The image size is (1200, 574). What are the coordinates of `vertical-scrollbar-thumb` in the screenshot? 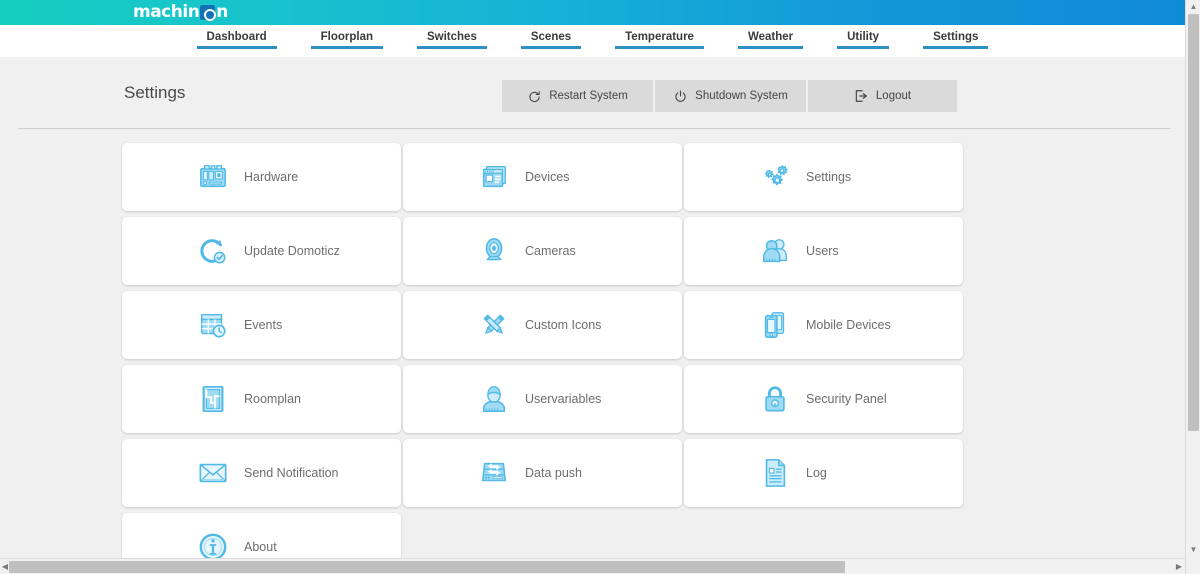 It's located at (1193, 222).